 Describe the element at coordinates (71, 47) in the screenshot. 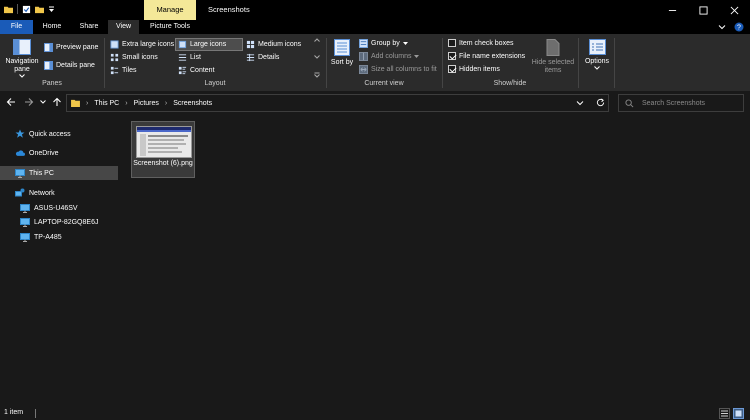

I see `preview-pane-button: Preview pane` at that location.